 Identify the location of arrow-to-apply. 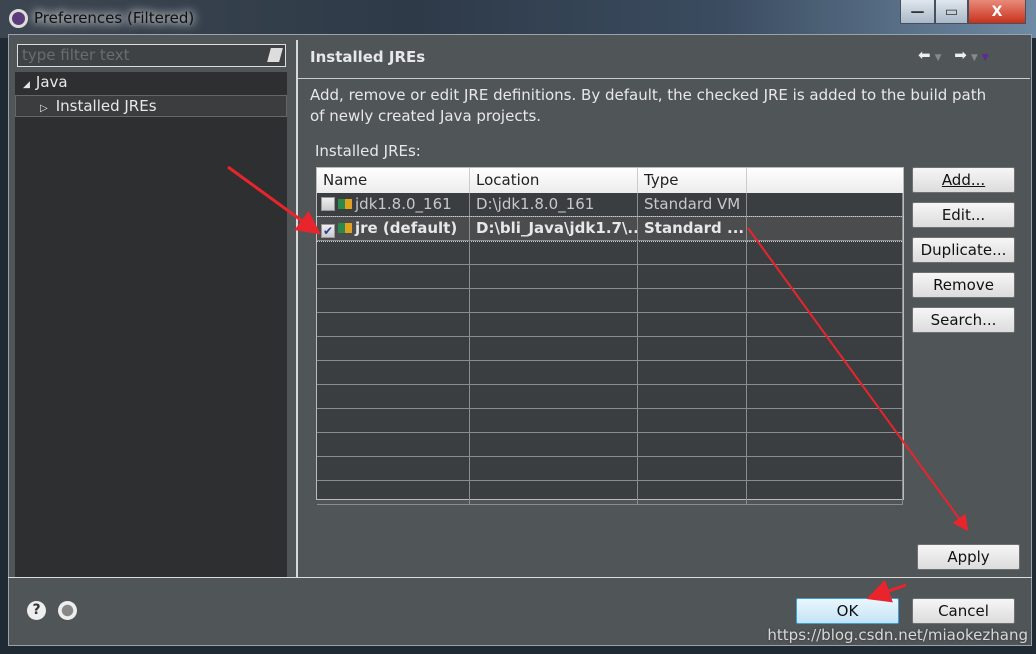
(858, 379).